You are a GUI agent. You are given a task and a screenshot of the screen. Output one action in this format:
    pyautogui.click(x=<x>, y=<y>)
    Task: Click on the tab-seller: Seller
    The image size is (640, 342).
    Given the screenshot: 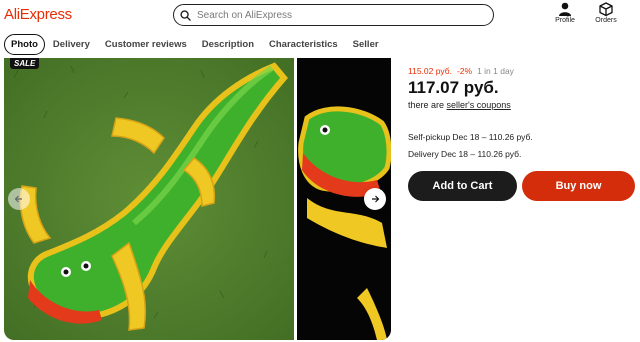 What is the action you would take?
    pyautogui.click(x=366, y=44)
    